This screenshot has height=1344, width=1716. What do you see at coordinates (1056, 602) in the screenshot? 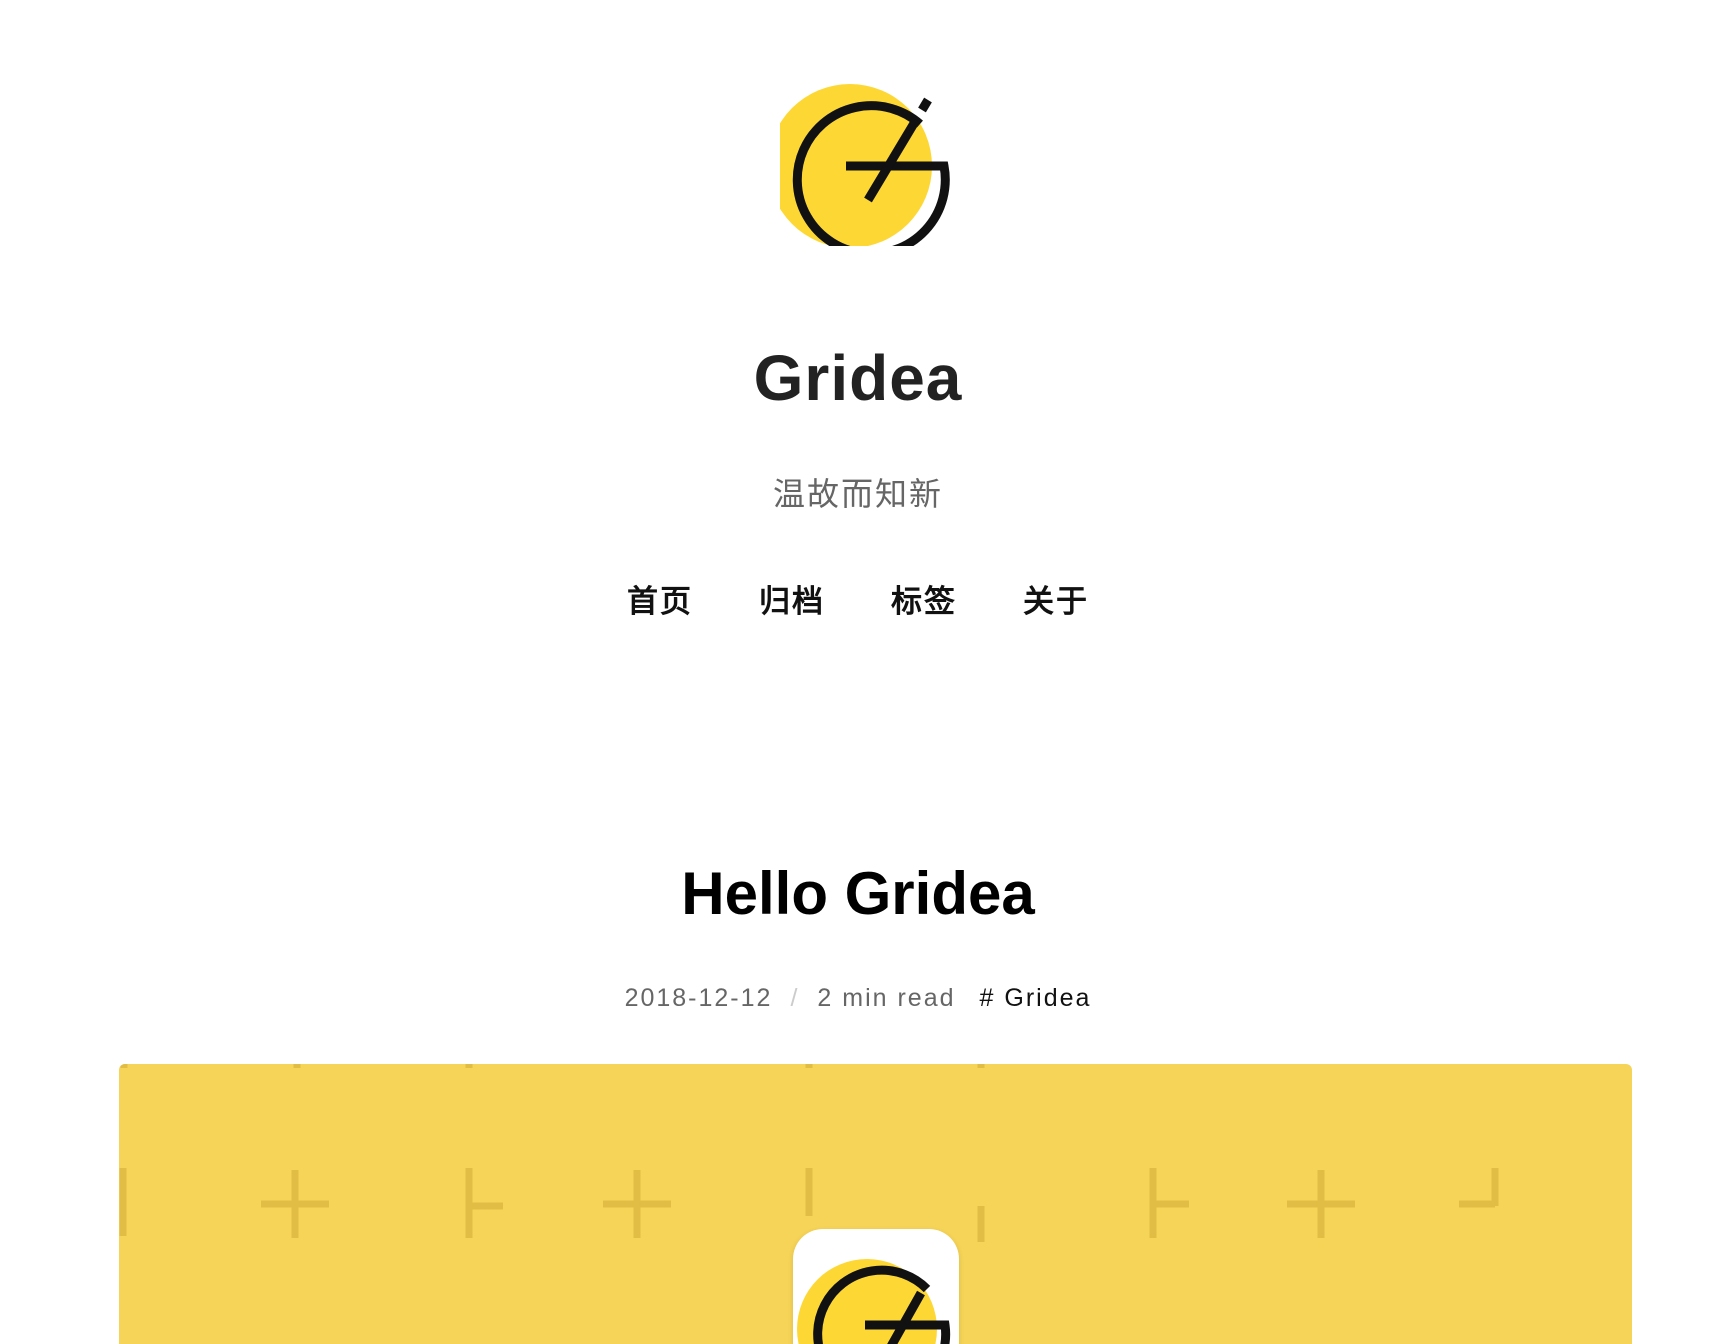
I see `nav-item-about: 关于` at bounding box center [1056, 602].